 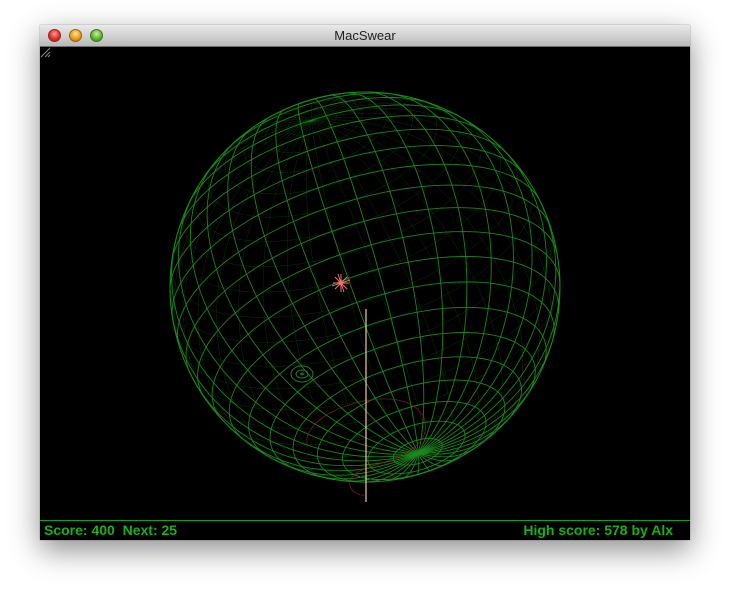 What do you see at coordinates (140, 530) in the screenshot?
I see `next-label: Next:` at bounding box center [140, 530].